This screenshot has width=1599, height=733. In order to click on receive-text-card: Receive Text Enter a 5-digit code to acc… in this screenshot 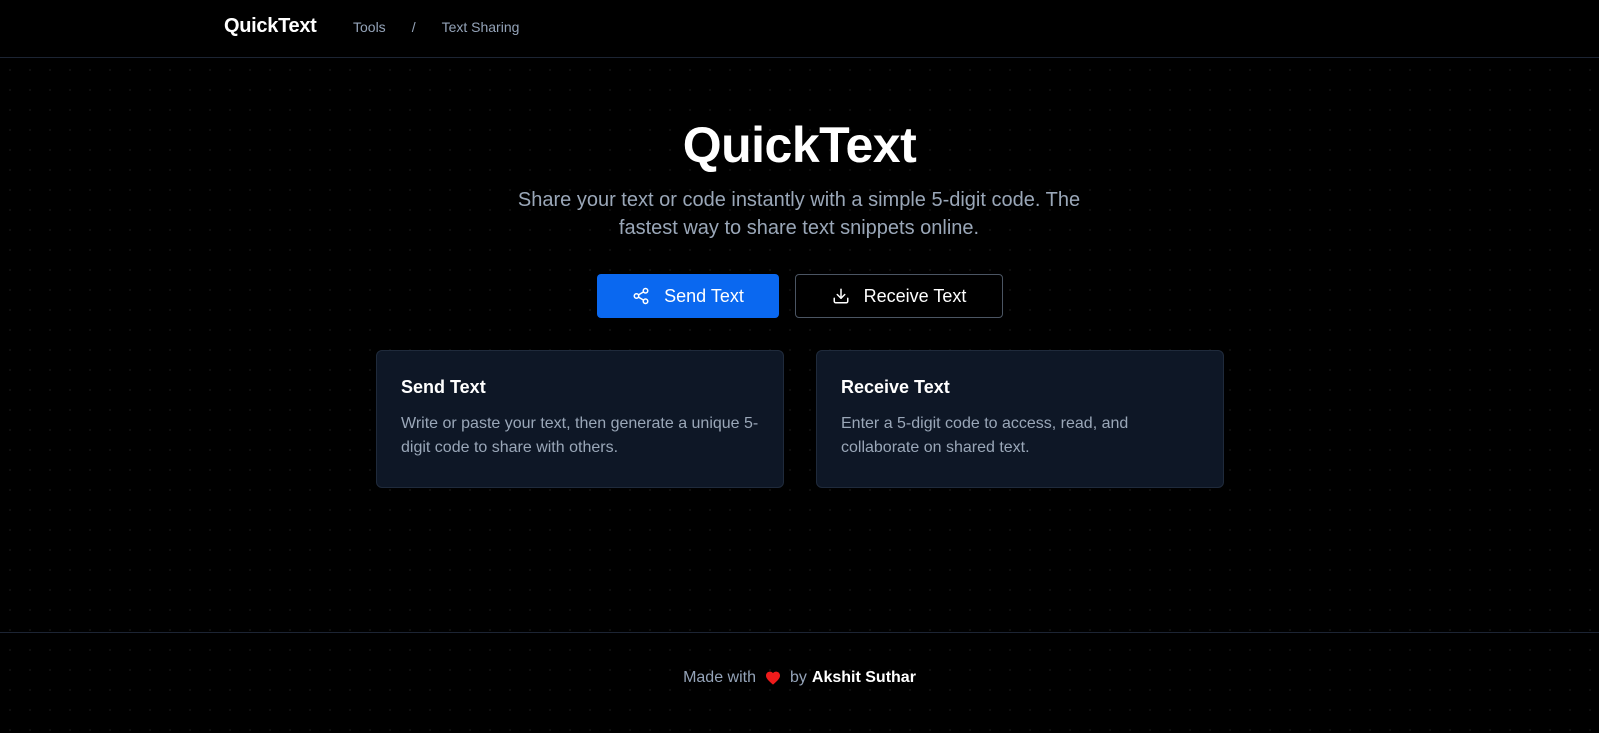, I will do `click(1020, 419)`.